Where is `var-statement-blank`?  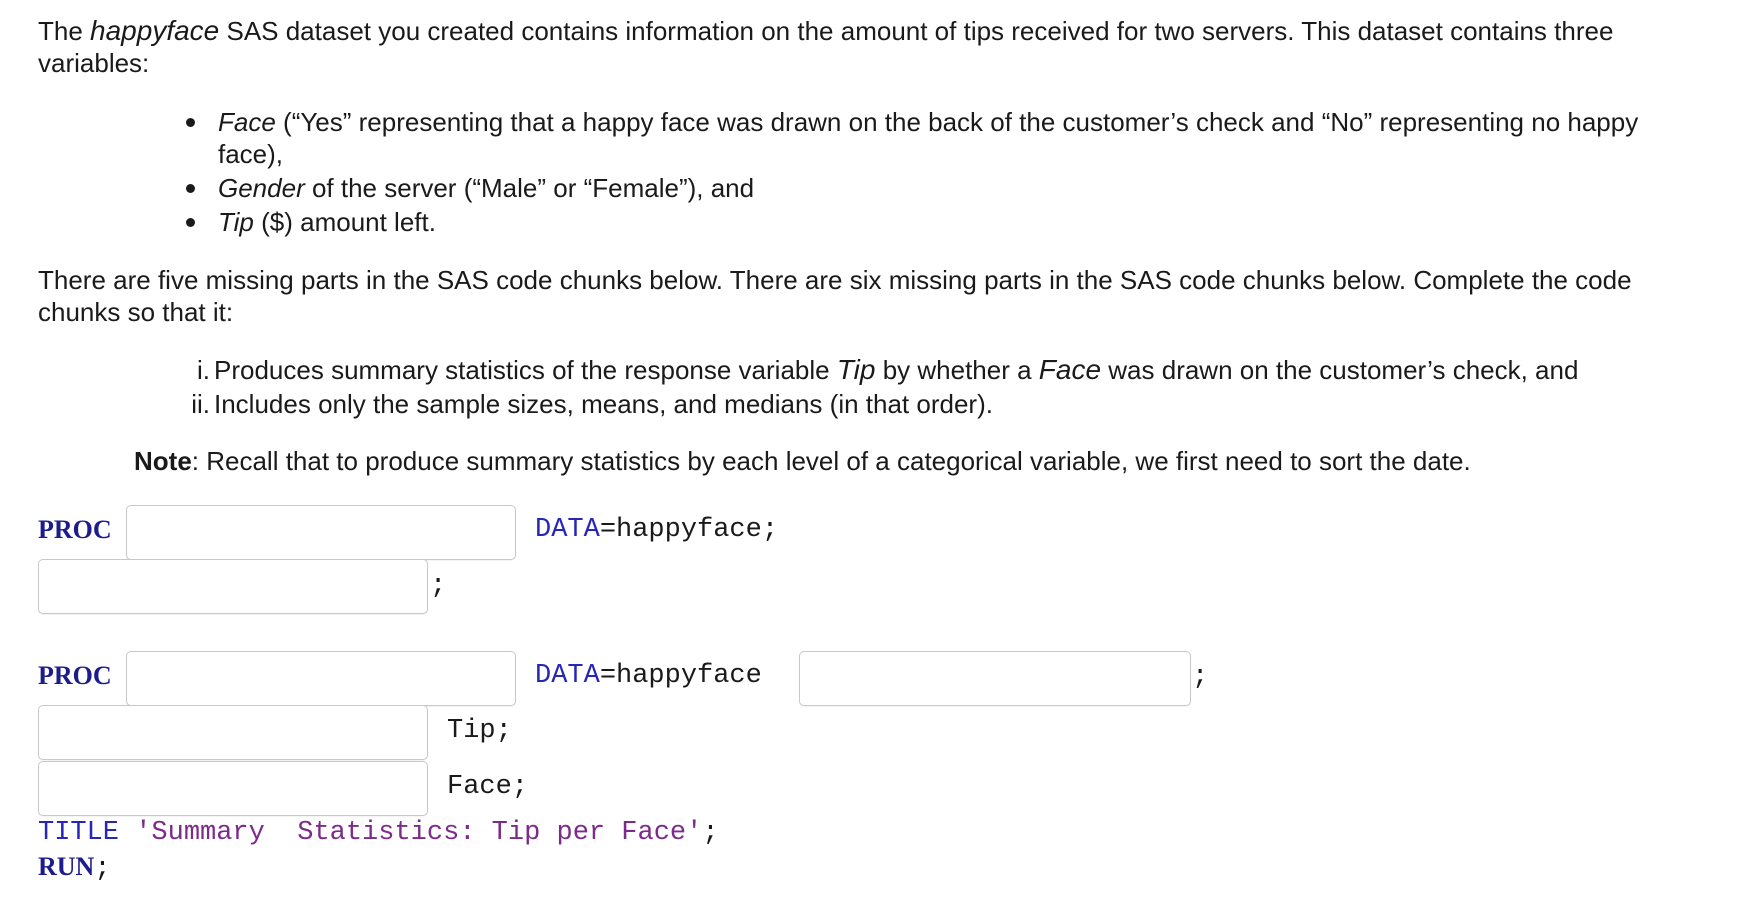
var-statement-blank is located at coordinates (233, 732).